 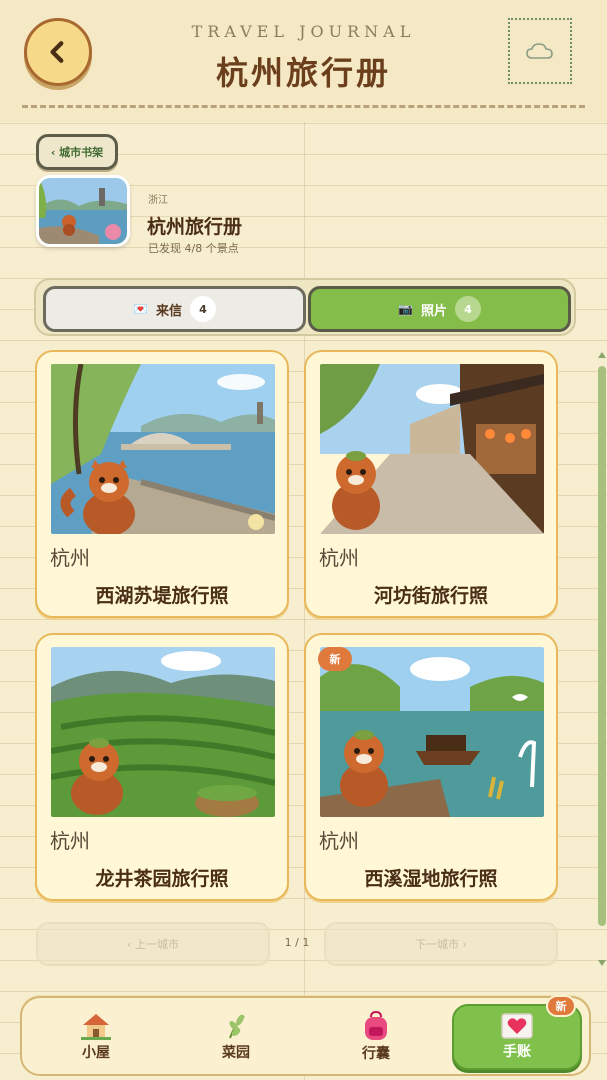 What do you see at coordinates (602, 963) in the screenshot?
I see `scroll-down-arrow` at bounding box center [602, 963].